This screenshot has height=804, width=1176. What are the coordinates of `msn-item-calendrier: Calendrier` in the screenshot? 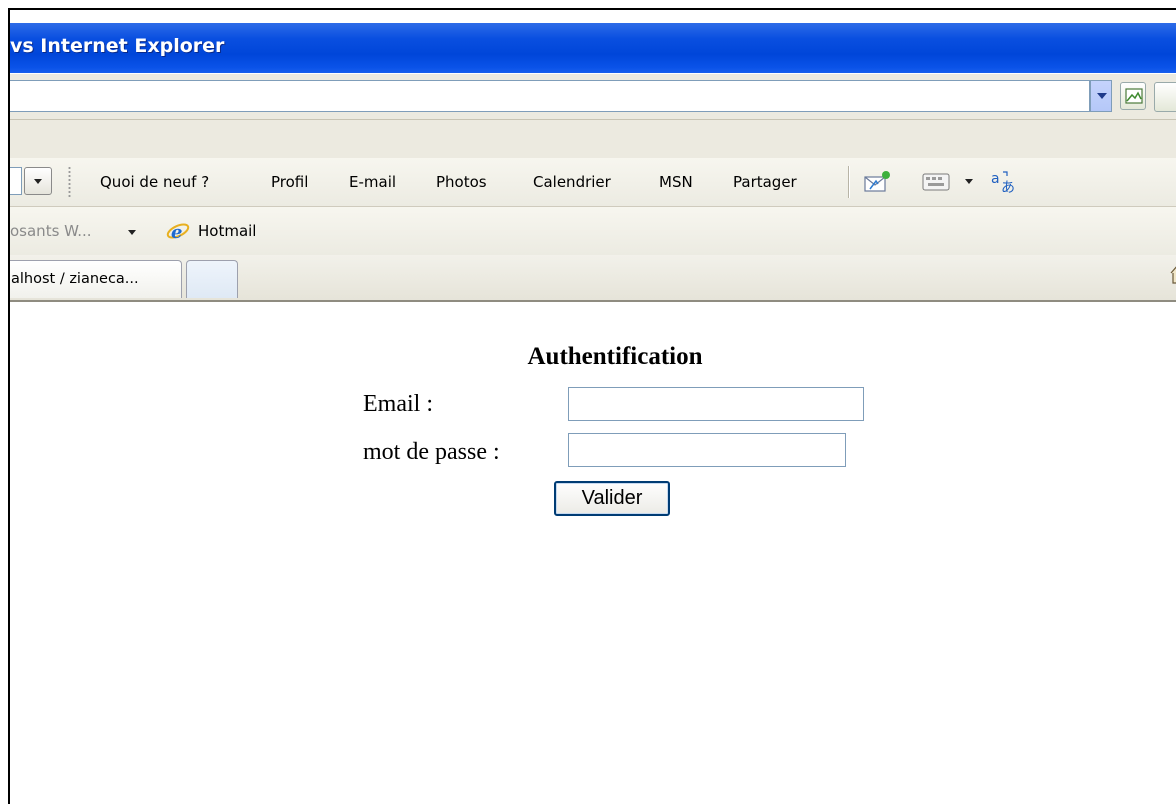 It's located at (572, 182).